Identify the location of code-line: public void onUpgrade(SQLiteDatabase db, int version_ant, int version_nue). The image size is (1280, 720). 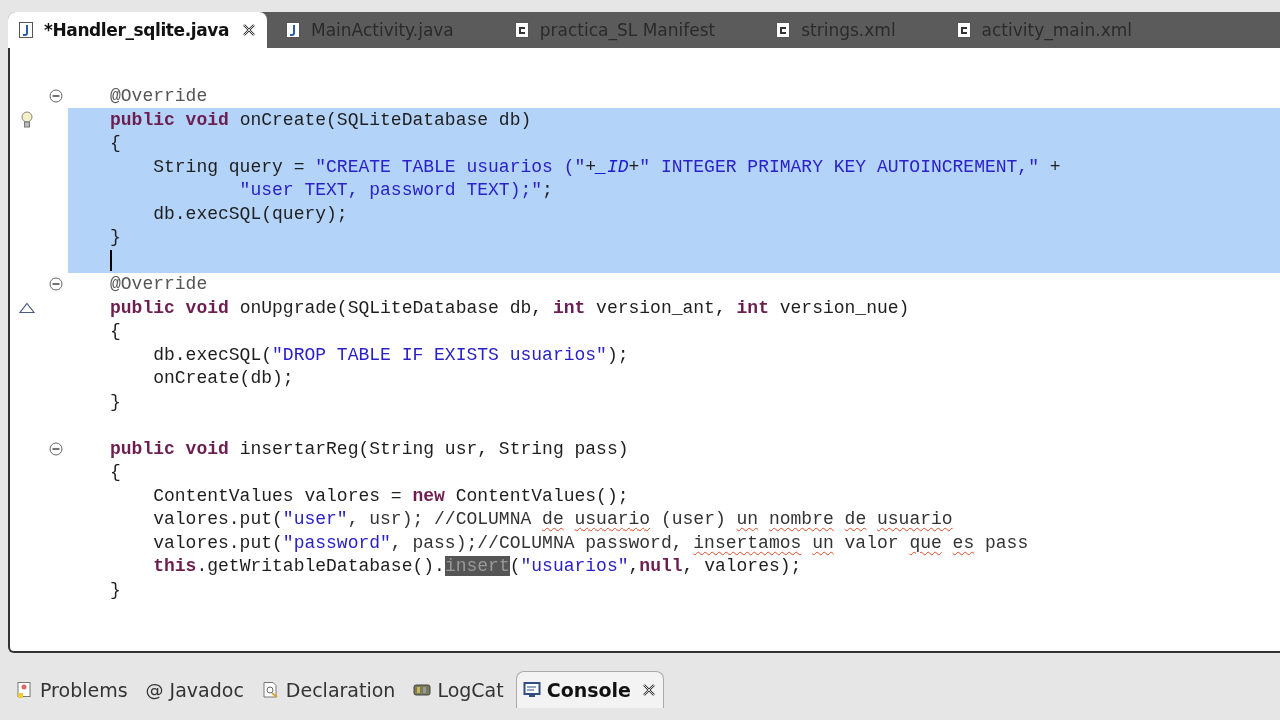
(510, 307).